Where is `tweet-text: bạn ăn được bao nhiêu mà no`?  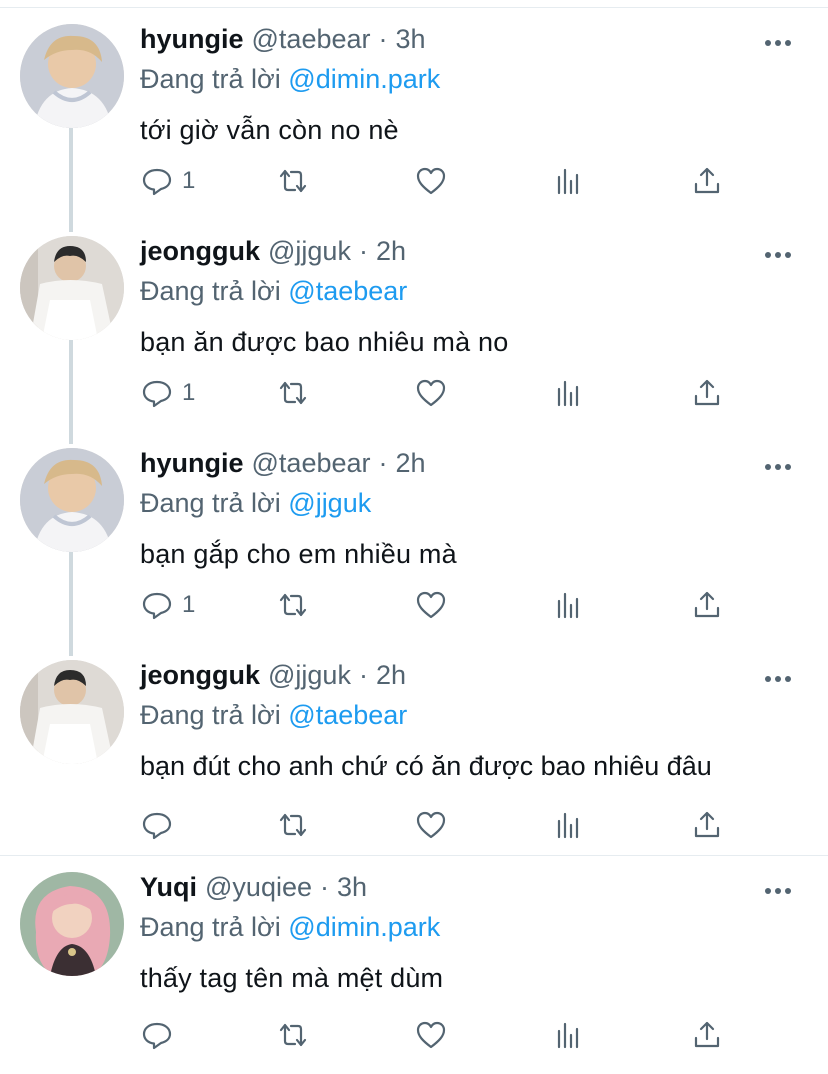
tweet-text: bạn ăn được bao nhiêu mà no is located at coordinates (324, 342).